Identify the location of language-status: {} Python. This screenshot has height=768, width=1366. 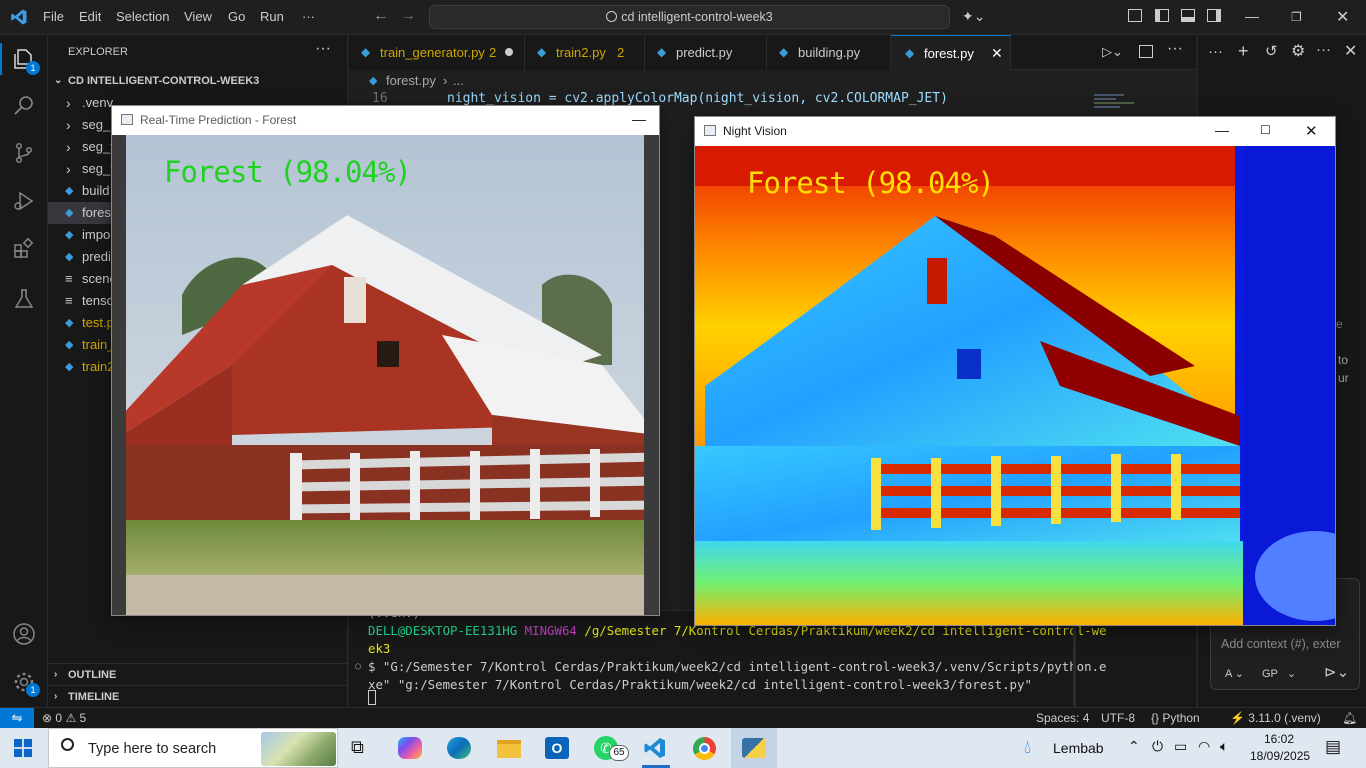
(1175, 718).